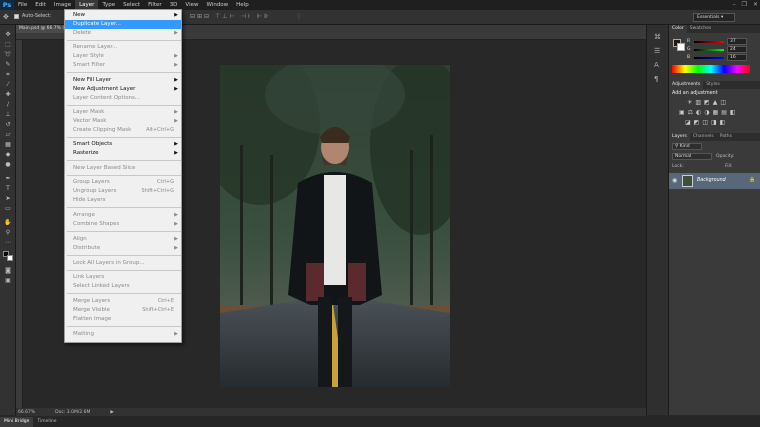 The width and height of the screenshot is (760, 427). I want to click on g-slider, so click(709, 50).